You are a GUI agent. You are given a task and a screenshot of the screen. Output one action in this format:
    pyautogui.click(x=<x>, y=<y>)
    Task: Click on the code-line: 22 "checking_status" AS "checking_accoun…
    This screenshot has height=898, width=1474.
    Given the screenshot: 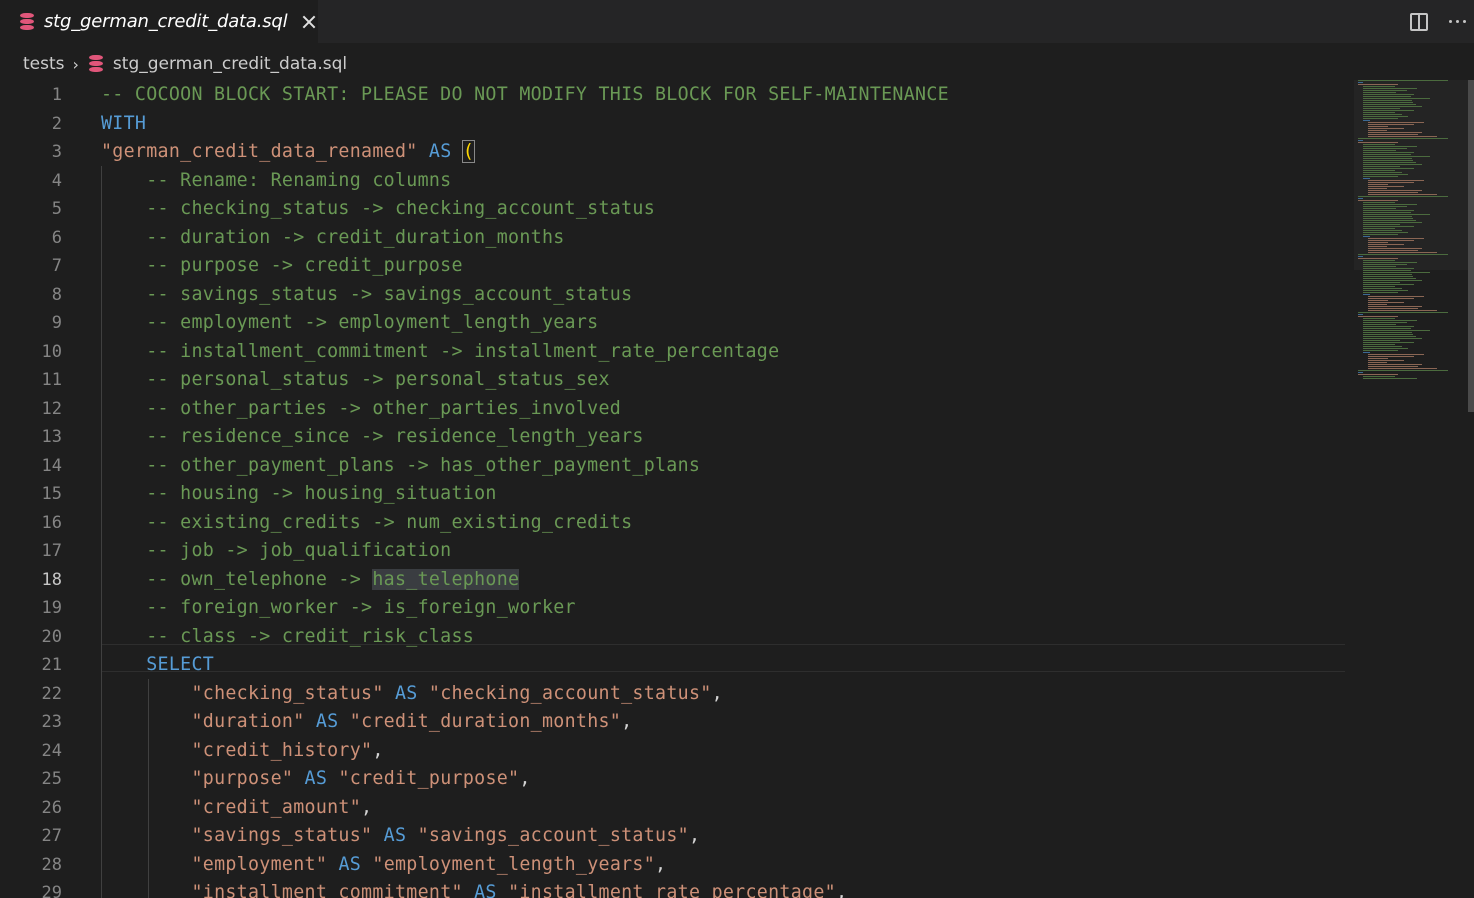 What is the action you would take?
    pyautogui.click(x=675, y=694)
    